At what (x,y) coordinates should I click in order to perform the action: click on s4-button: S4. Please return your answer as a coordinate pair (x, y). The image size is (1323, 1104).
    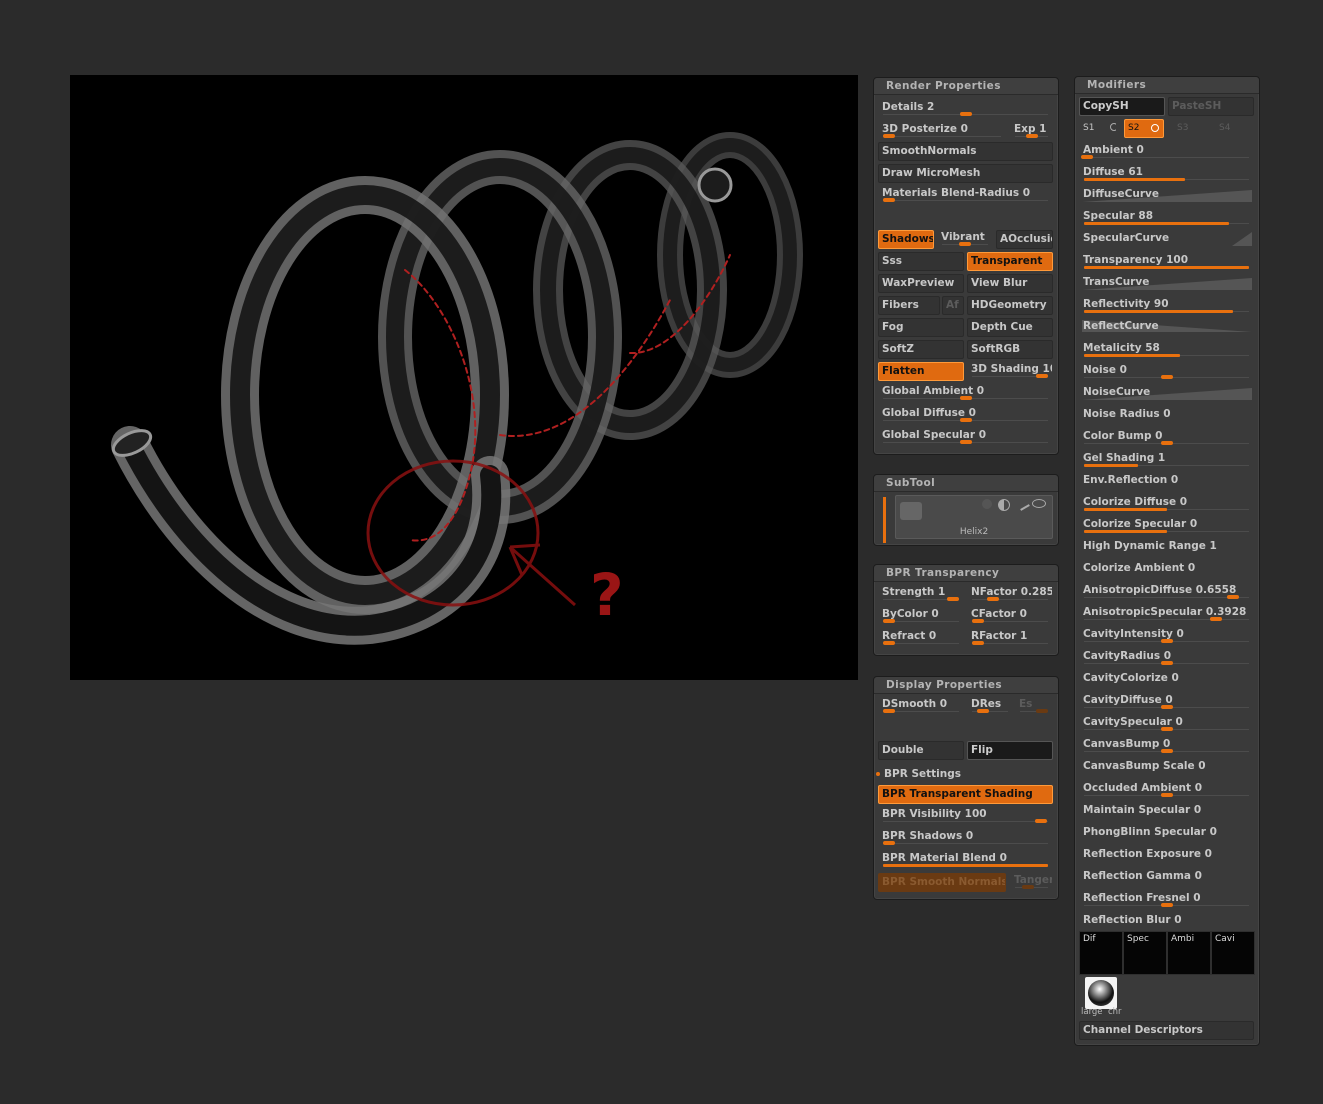
    Looking at the image, I should click on (1234, 128).